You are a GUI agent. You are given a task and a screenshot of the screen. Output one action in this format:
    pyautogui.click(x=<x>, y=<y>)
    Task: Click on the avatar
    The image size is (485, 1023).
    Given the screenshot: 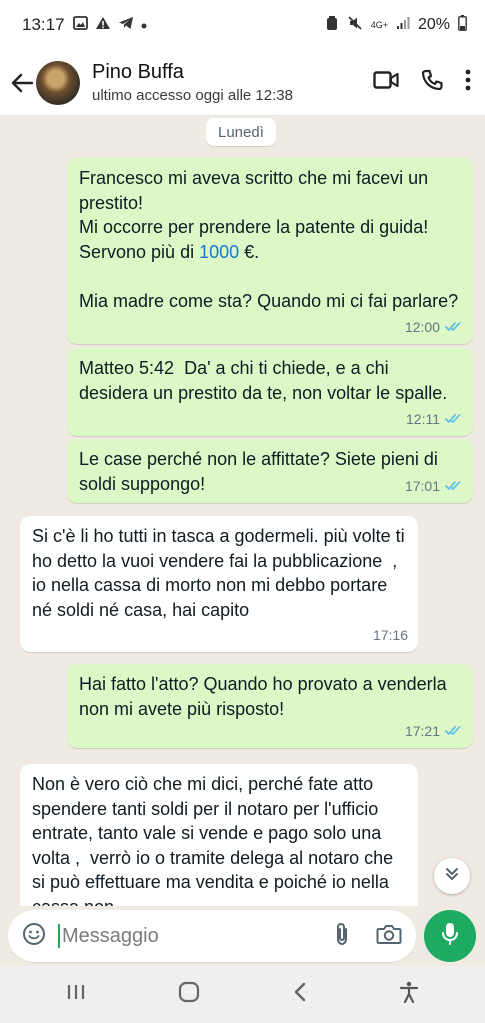 What is the action you would take?
    pyautogui.click(x=58, y=82)
    